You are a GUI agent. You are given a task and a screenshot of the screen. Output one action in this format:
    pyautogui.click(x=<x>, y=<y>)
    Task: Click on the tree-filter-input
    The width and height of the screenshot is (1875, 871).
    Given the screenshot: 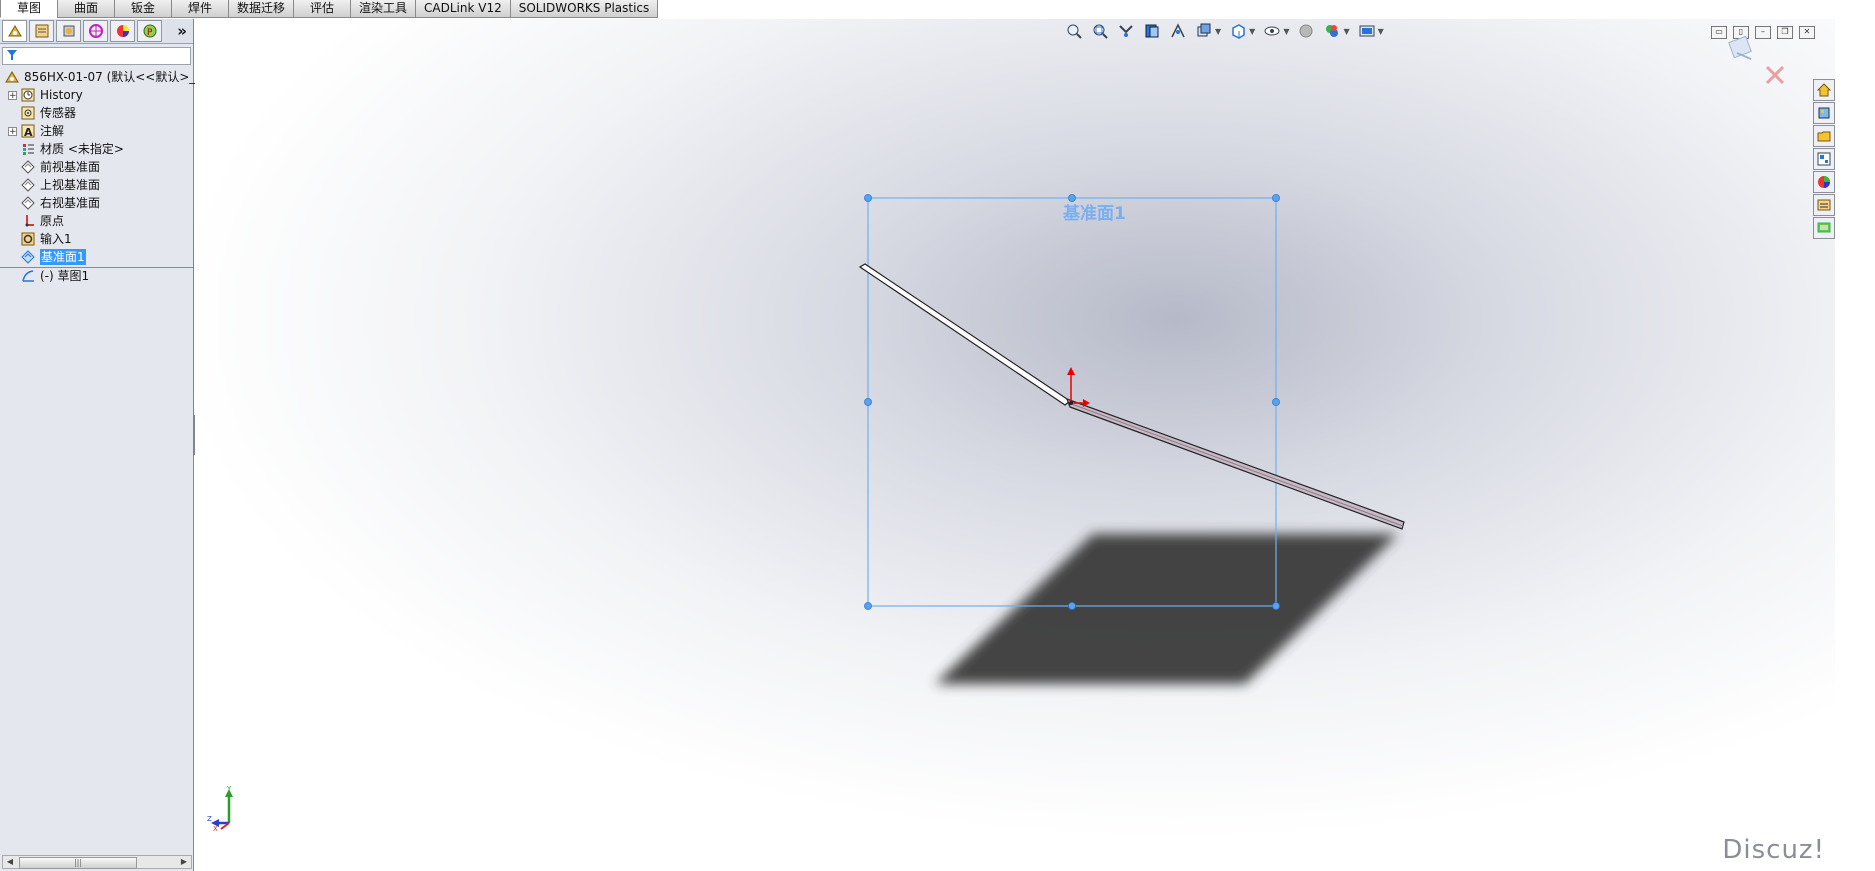 What is the action you would take?
    pyautogui.click(x=96, y=56)
    